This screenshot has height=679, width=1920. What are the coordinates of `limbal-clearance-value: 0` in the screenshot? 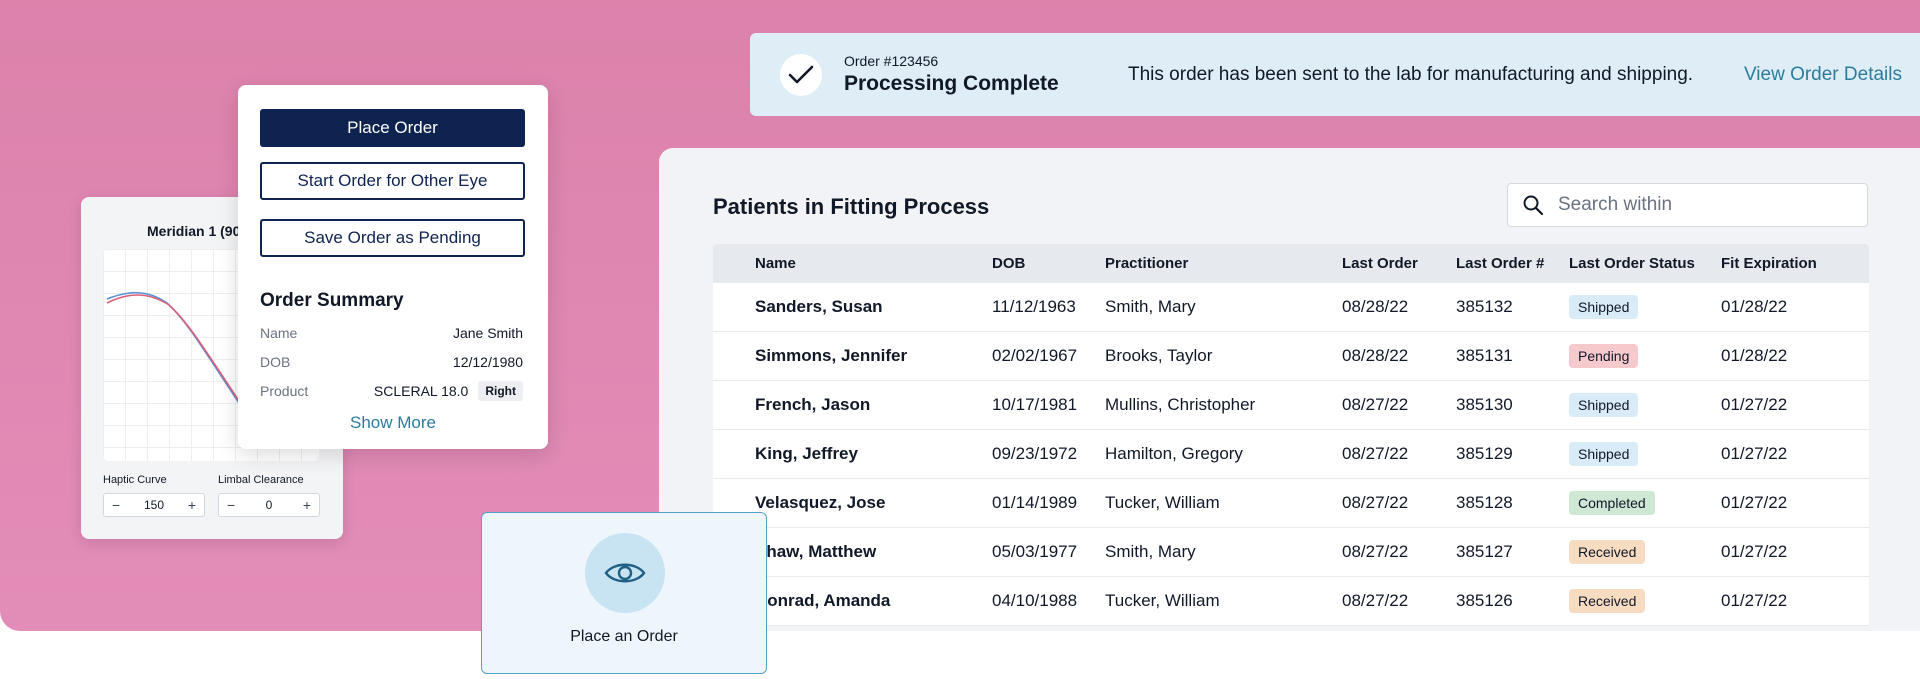 It's located at (269, 505).